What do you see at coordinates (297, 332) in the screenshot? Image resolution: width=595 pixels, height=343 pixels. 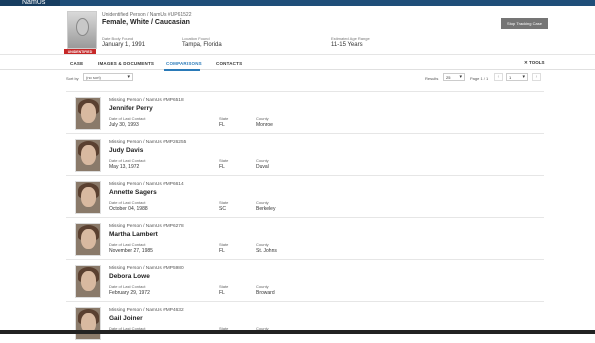 I see `taskbar` at bounding box center [297, 332].